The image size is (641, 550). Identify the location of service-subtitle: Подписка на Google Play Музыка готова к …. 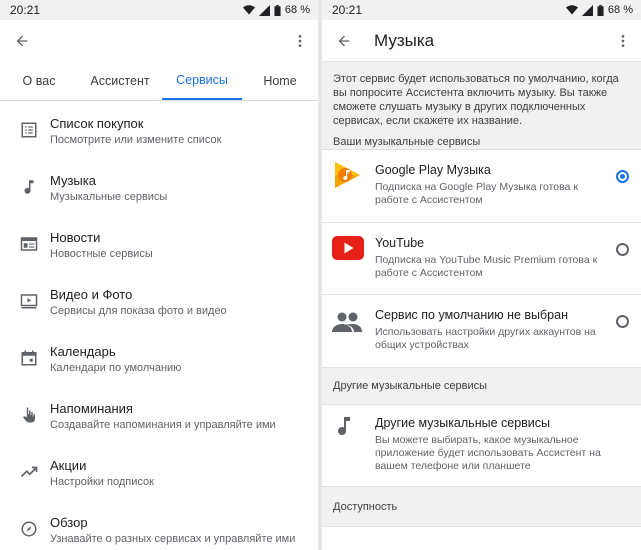
(476, 193).